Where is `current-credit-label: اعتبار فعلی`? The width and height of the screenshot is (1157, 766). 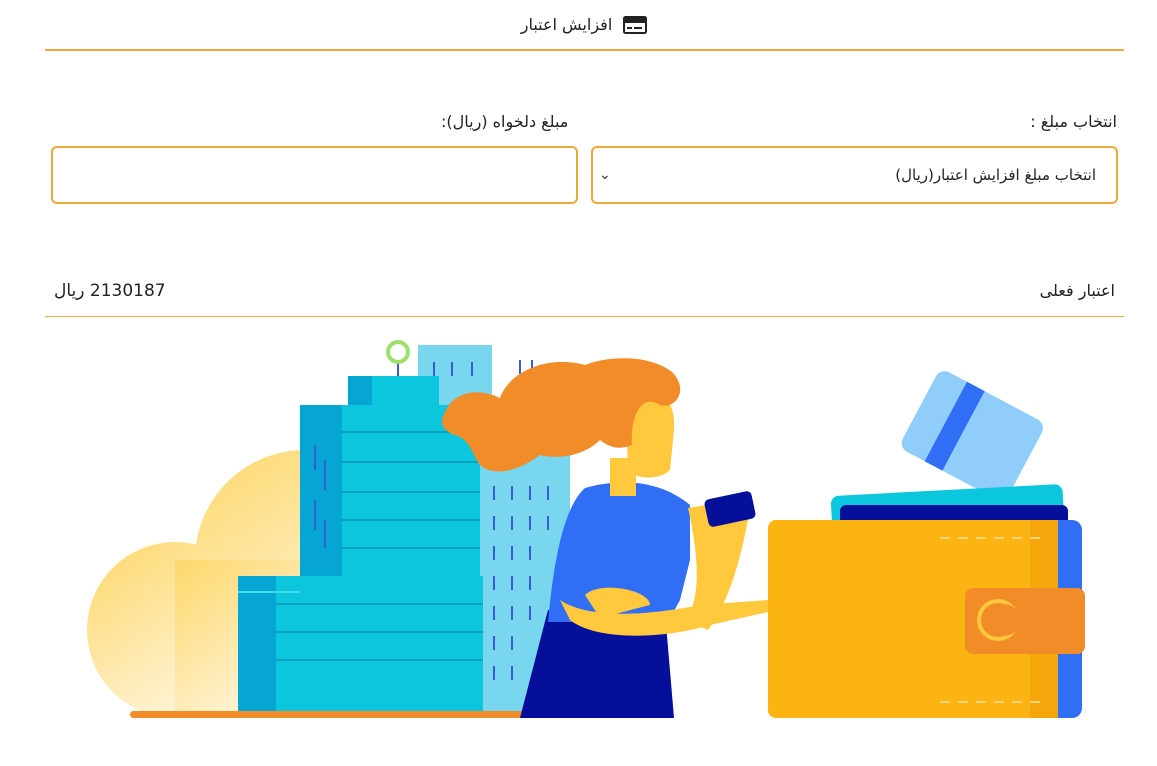 current-credit-label: اعتبار فعلی is located at coordinates (1077, 290).